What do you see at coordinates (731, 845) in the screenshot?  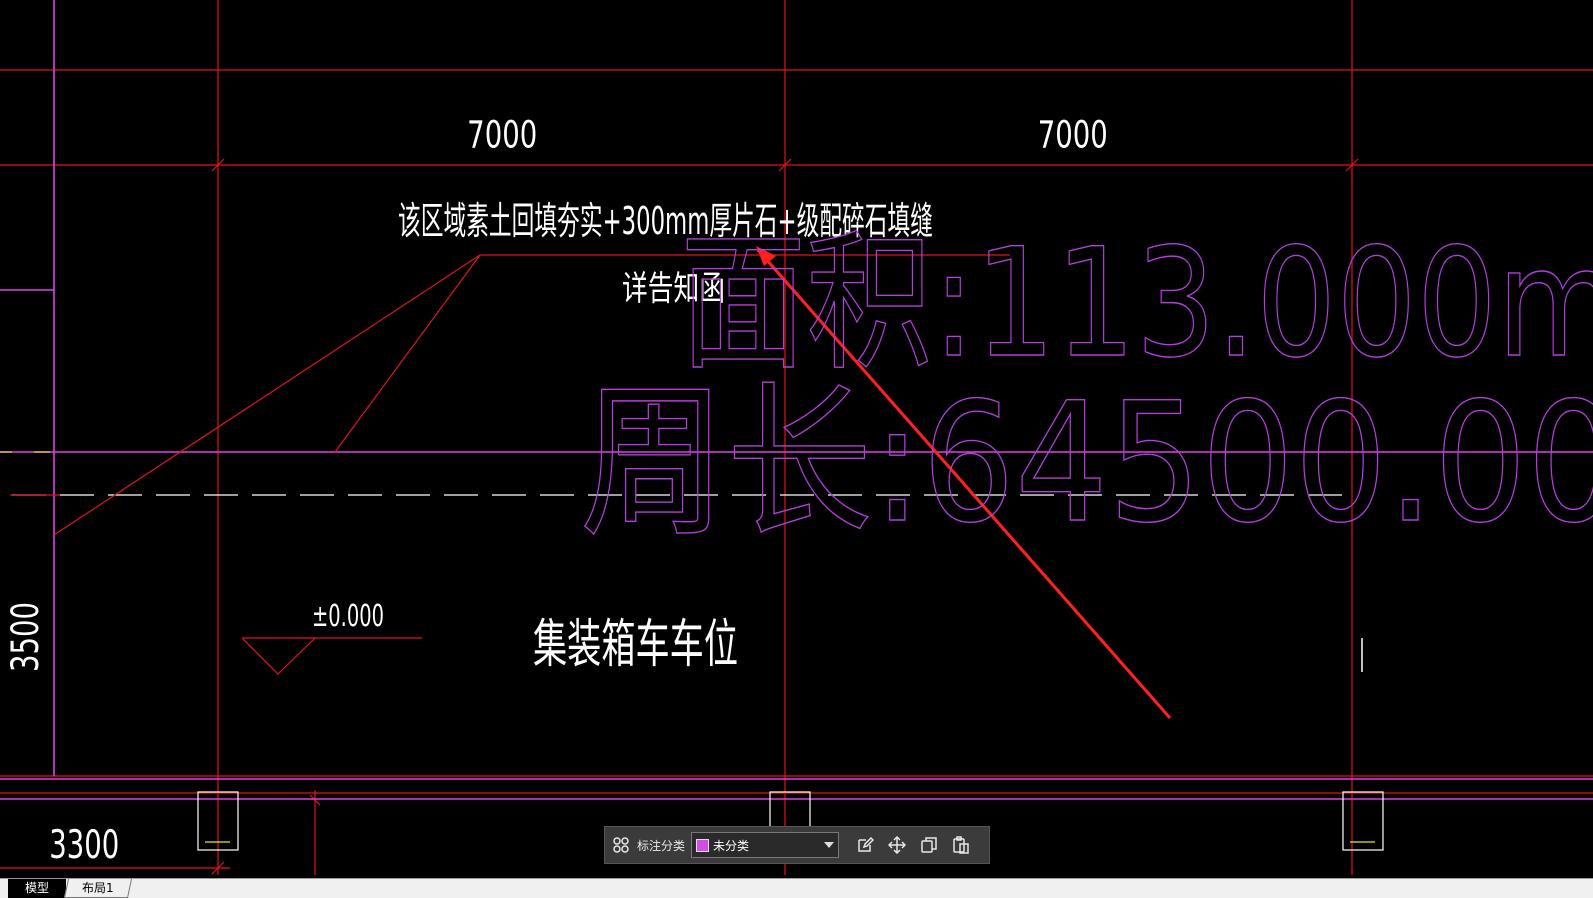 I see `category-value: 未分类` at bounding box center [731, 845].